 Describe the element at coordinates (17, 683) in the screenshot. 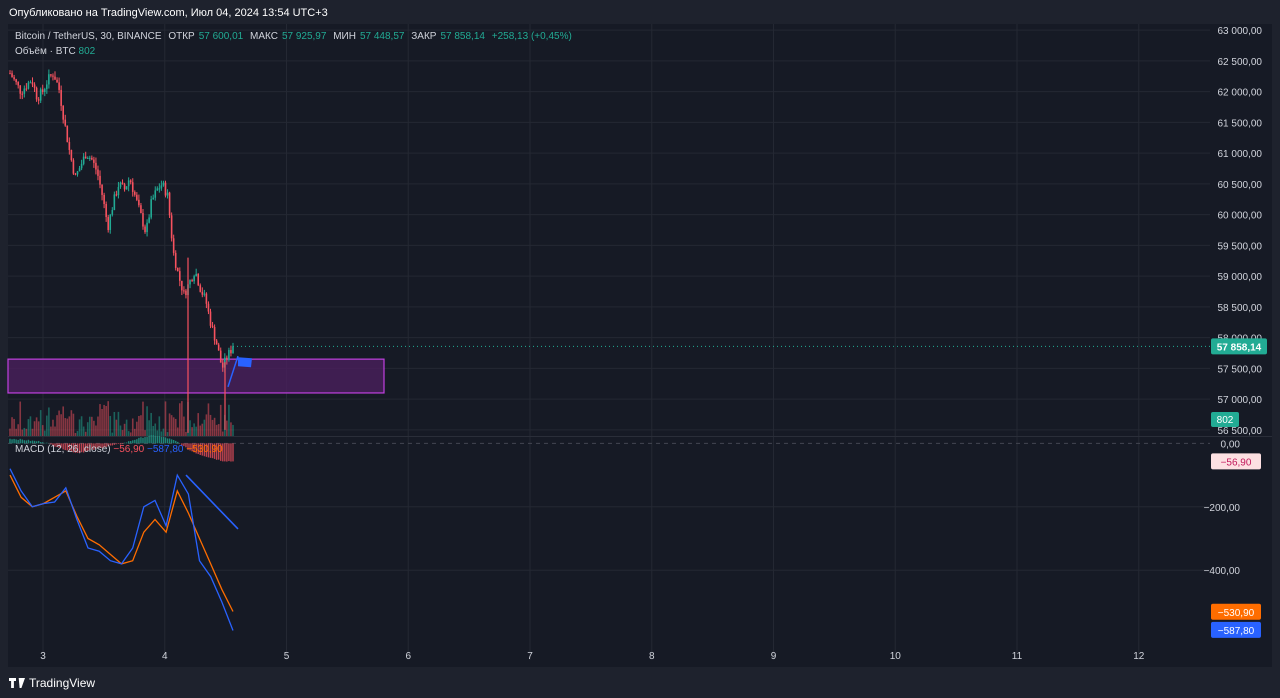

I see `tradingview-logo-icon` at that location.